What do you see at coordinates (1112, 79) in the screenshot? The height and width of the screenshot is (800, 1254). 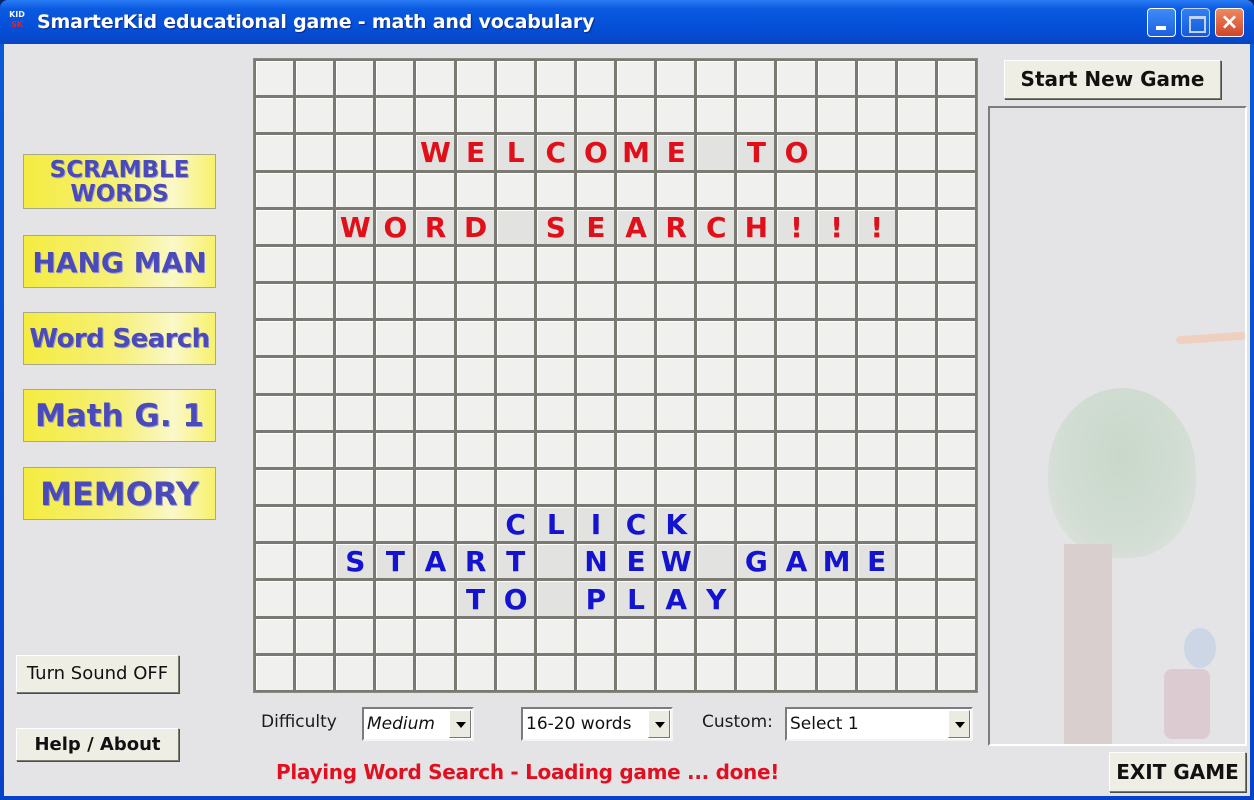 I see `start-new-game-button: Start New Game` at bounding box center [1112, 79].